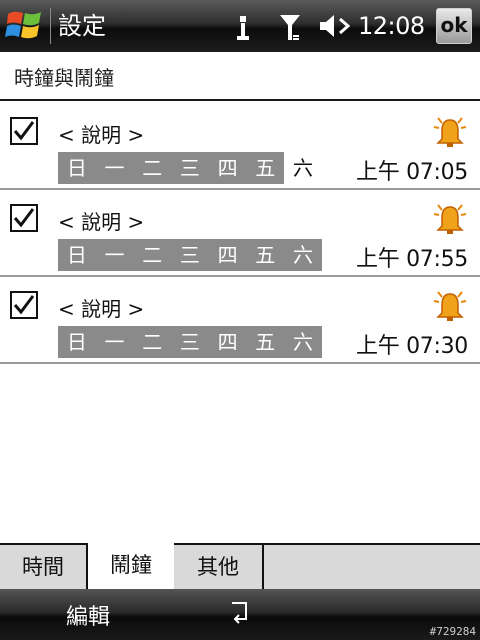 This screenshot has height=640, width=480. I want to click on row-divider, so click(240, 363).